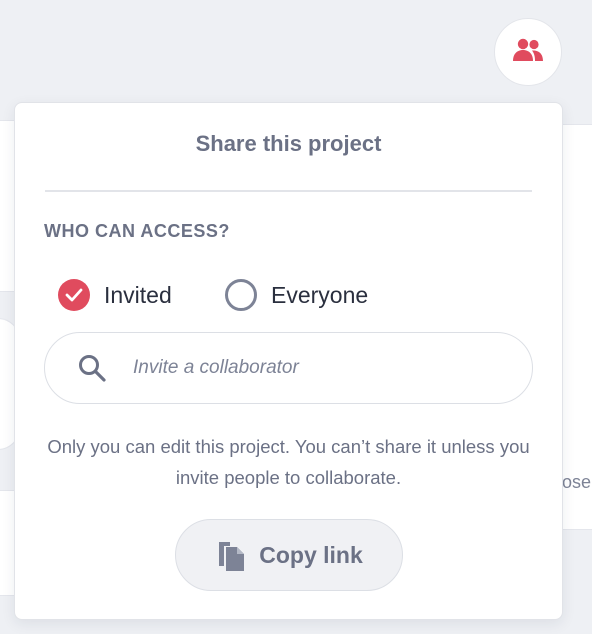 The height and width of the screenshot is (634, 592). I want to click on copy-link-button: Copy link, so click(289, 555).